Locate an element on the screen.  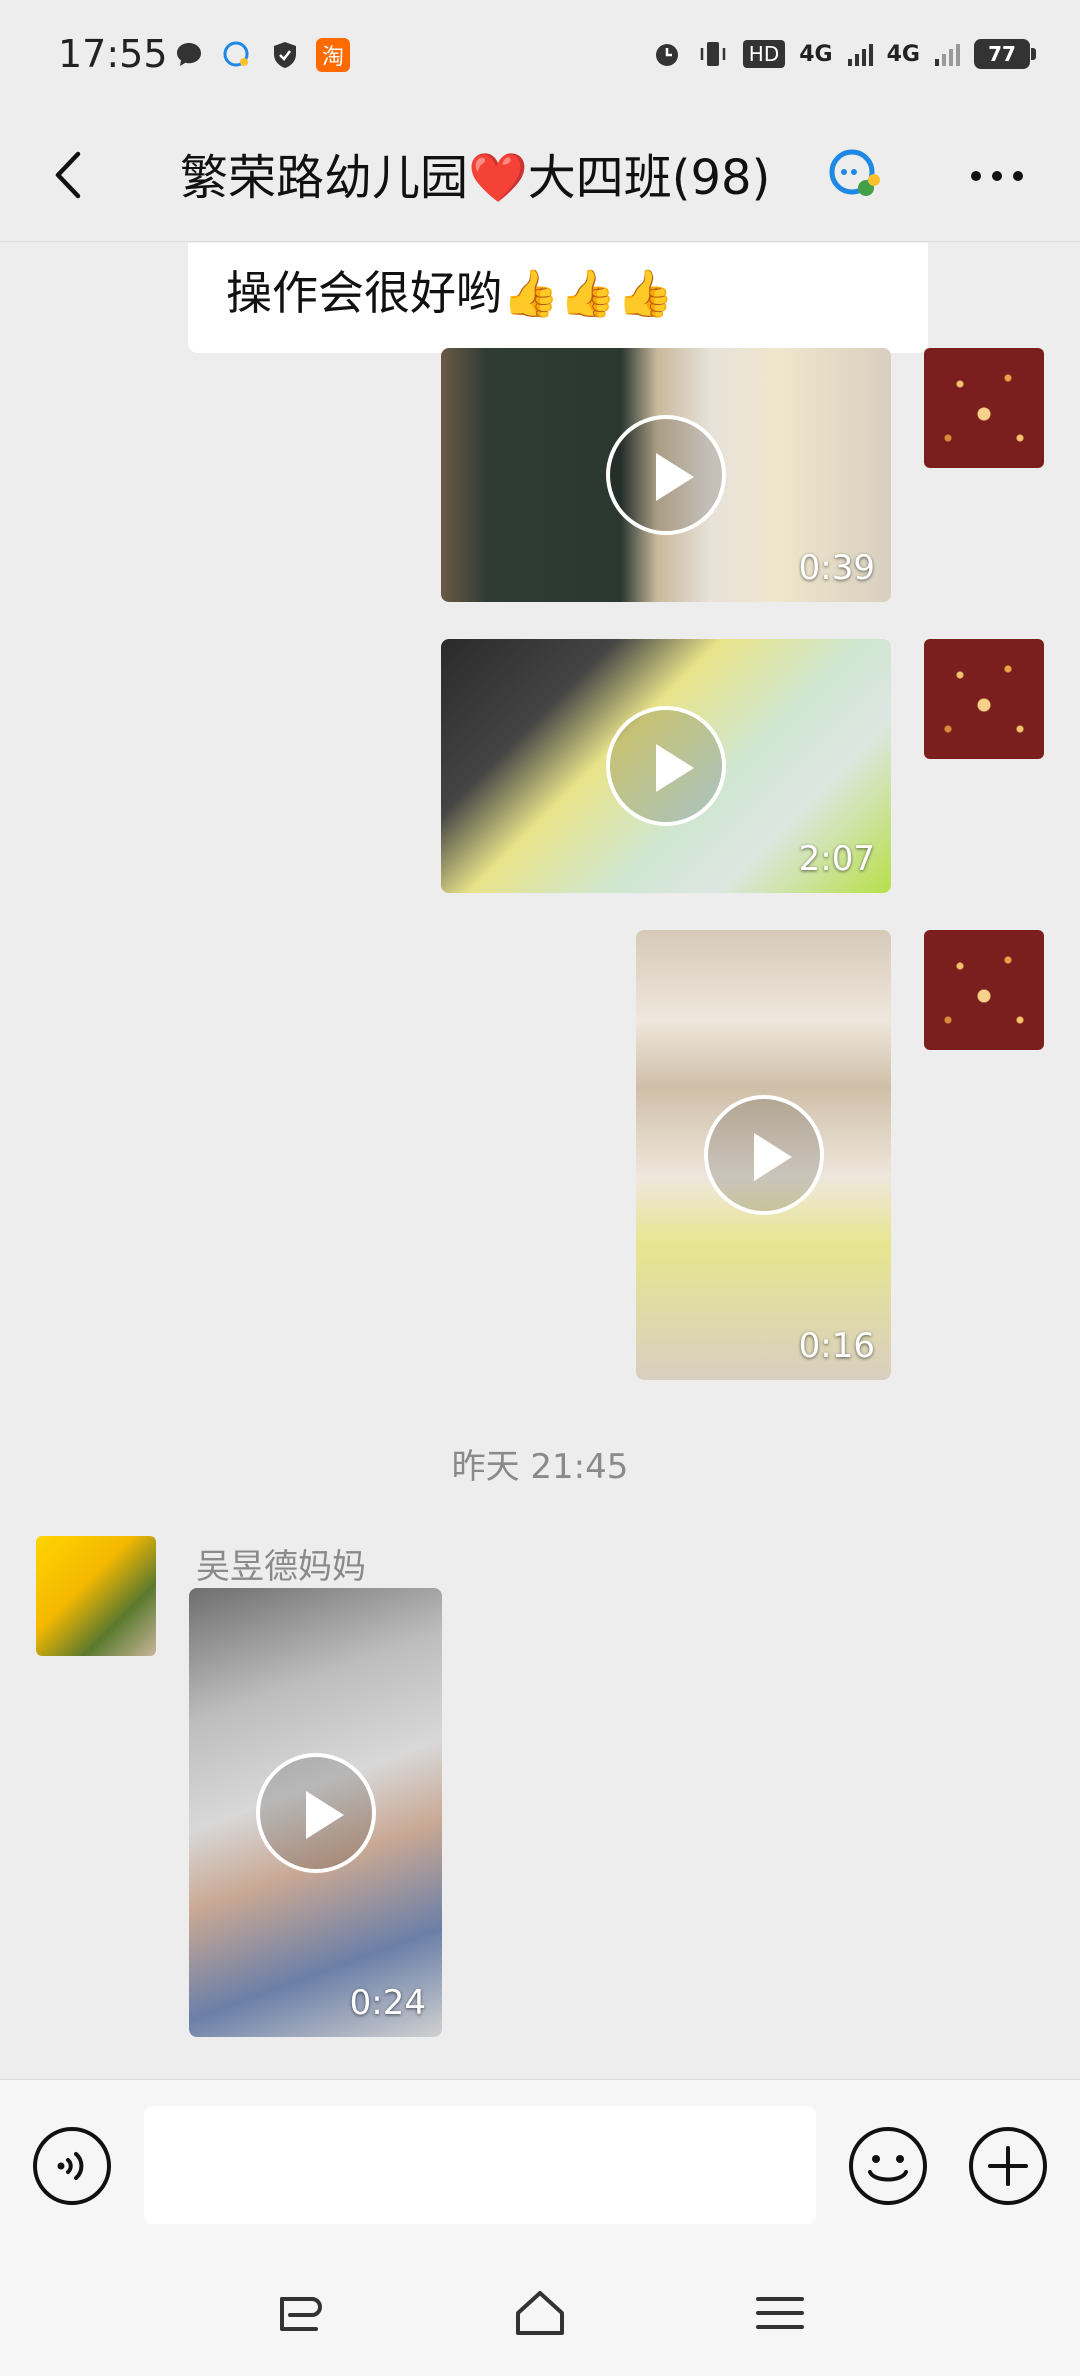
more-actions-button is located at coordinates (1008, 2166).